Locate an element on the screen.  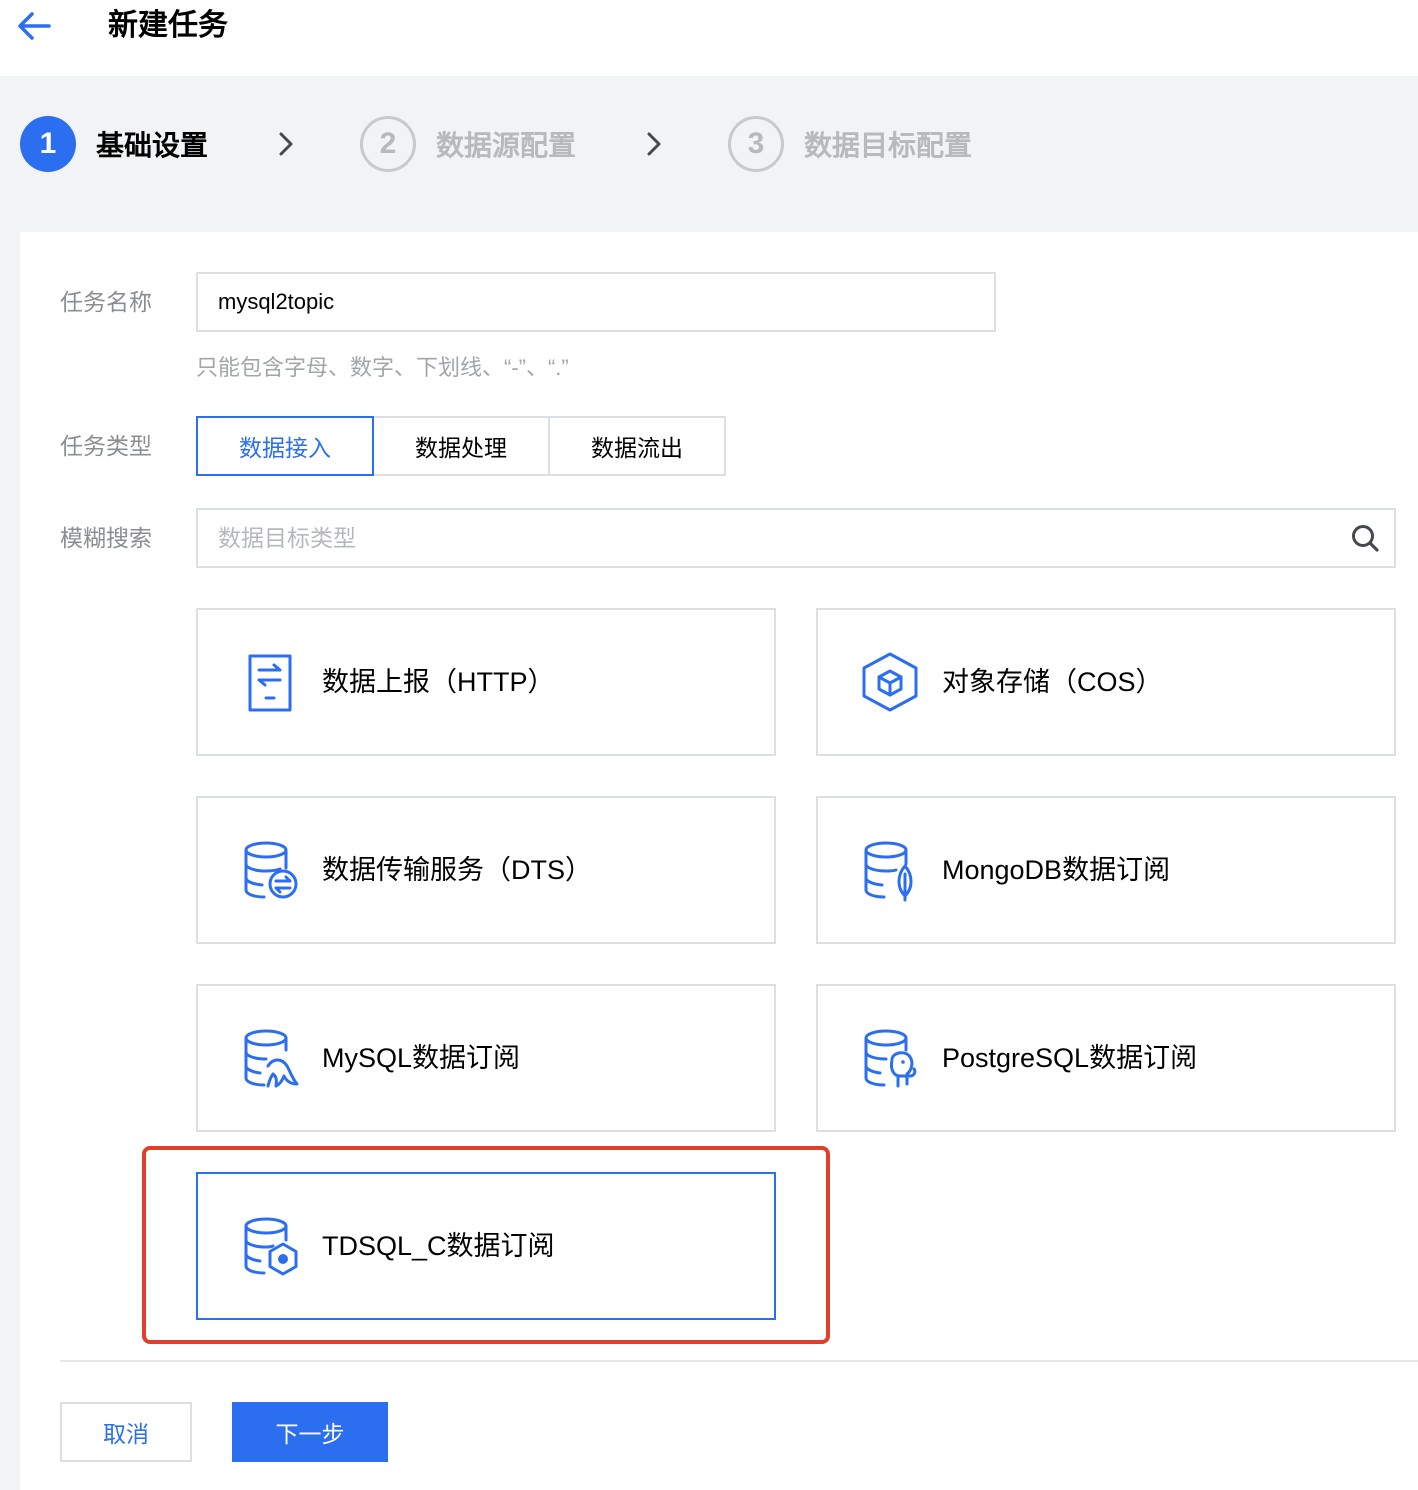
step-basic-settings: 1 基础设置 is located at coordinates (114, 144).